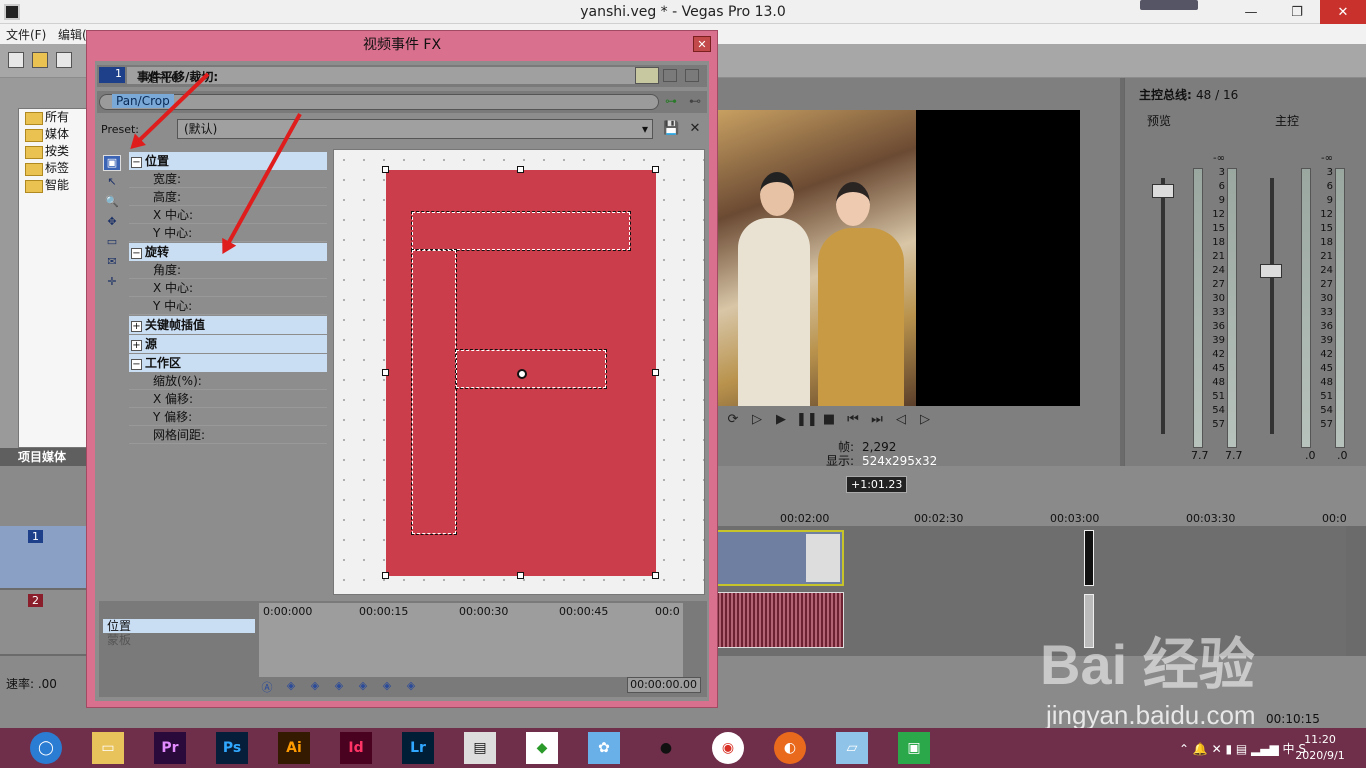  Describe the element at coordinates (1089, 558) in the screenshot. I see `video-event-marker` at that location.